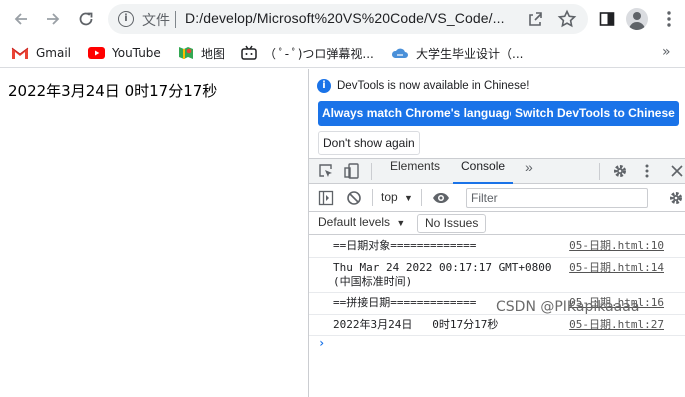 The height and width of the screenshot is (397, 685). Describe the element at coordinates (568, 307) in the screenshot. I see `csdn-watermark: CSDN @PIKapikaaaa` at that location.